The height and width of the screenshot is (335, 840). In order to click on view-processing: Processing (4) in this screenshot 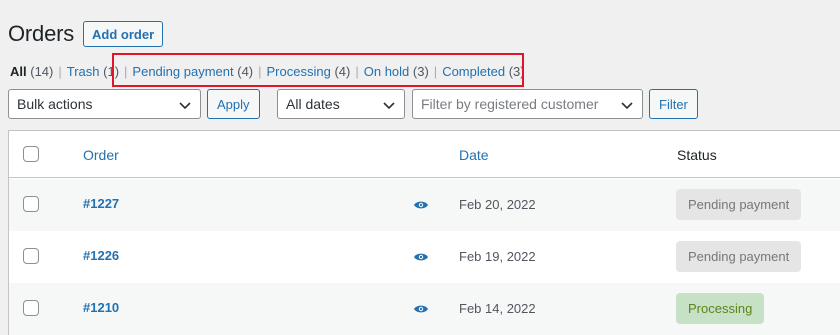, I will do `click(309, 71)`.